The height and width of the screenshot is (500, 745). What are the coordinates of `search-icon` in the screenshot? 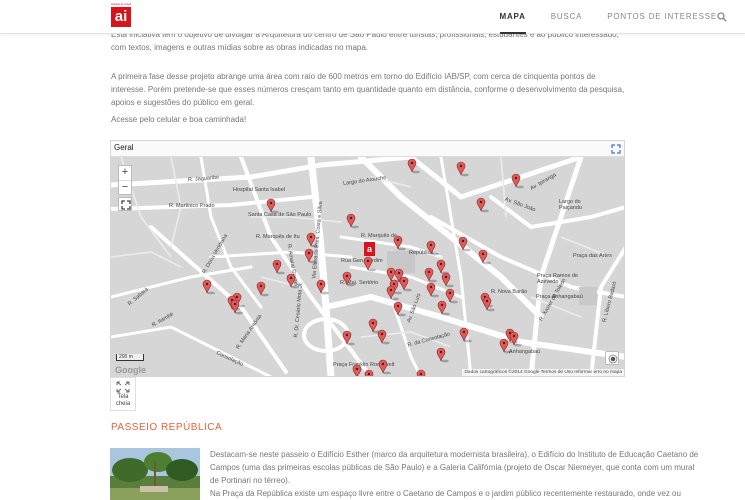 It's located at (722, 17).